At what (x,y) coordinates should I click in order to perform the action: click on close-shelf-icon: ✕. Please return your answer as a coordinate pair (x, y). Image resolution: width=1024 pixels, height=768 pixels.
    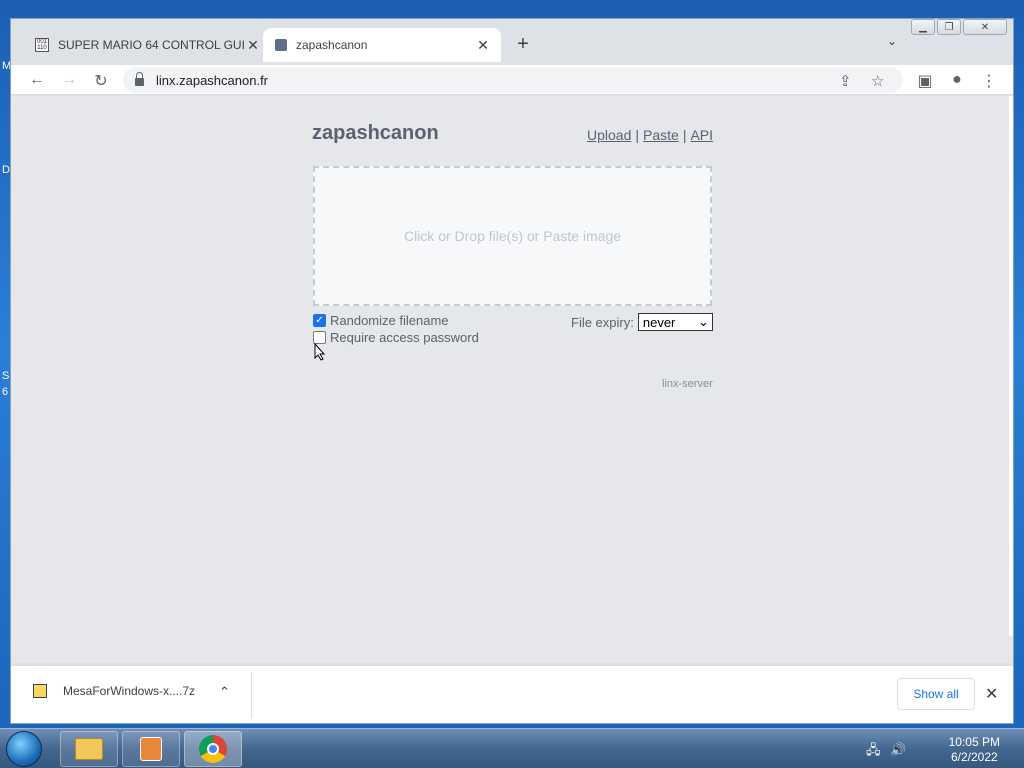
    Looking at the image, I should click on (991, 694).